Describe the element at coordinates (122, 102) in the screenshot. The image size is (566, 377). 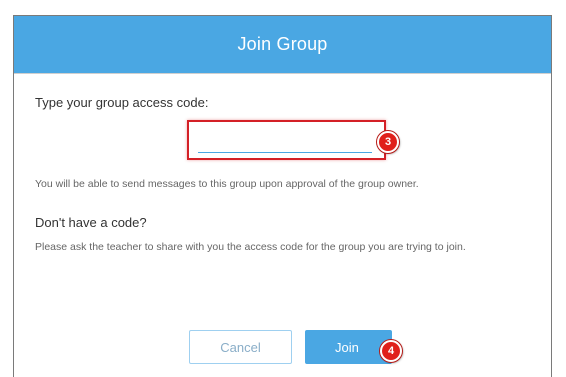
I see `access-code-label: Type your group access code:` at that location.